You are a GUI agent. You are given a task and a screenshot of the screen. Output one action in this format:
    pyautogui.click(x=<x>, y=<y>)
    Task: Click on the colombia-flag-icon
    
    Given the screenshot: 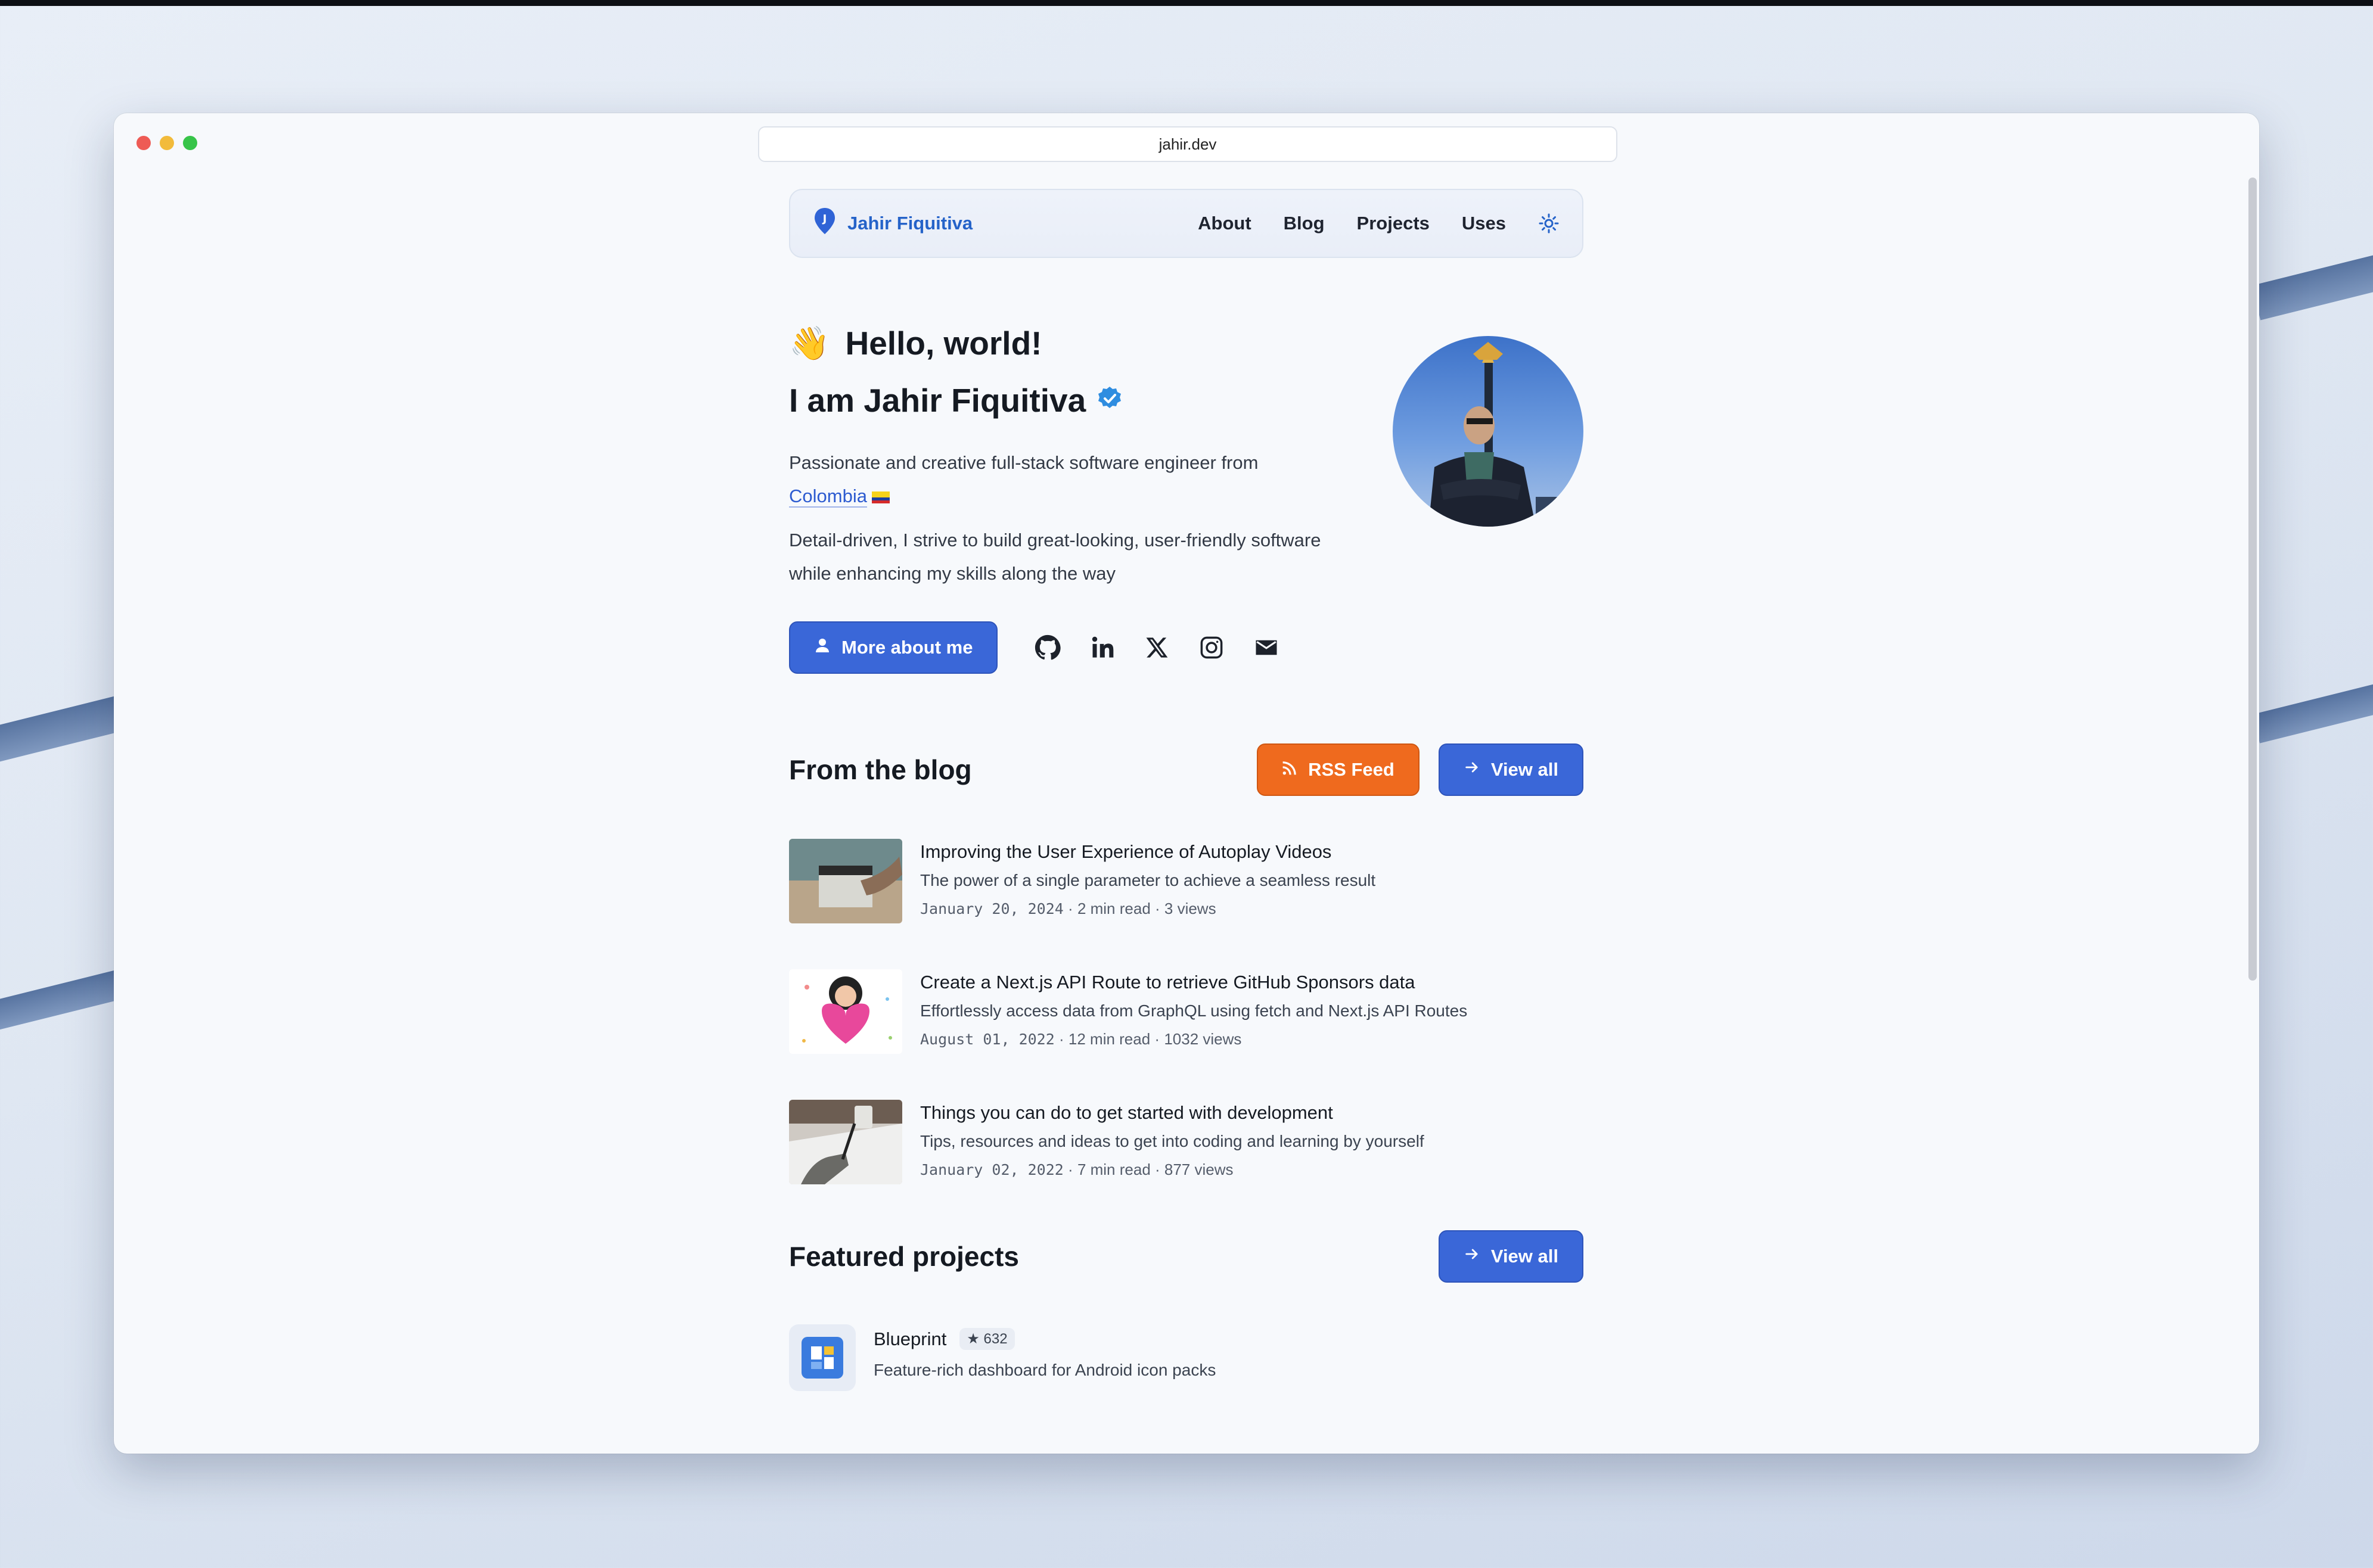 What is the action you would take?
    pyautogui.click(x=880, y=497)
    